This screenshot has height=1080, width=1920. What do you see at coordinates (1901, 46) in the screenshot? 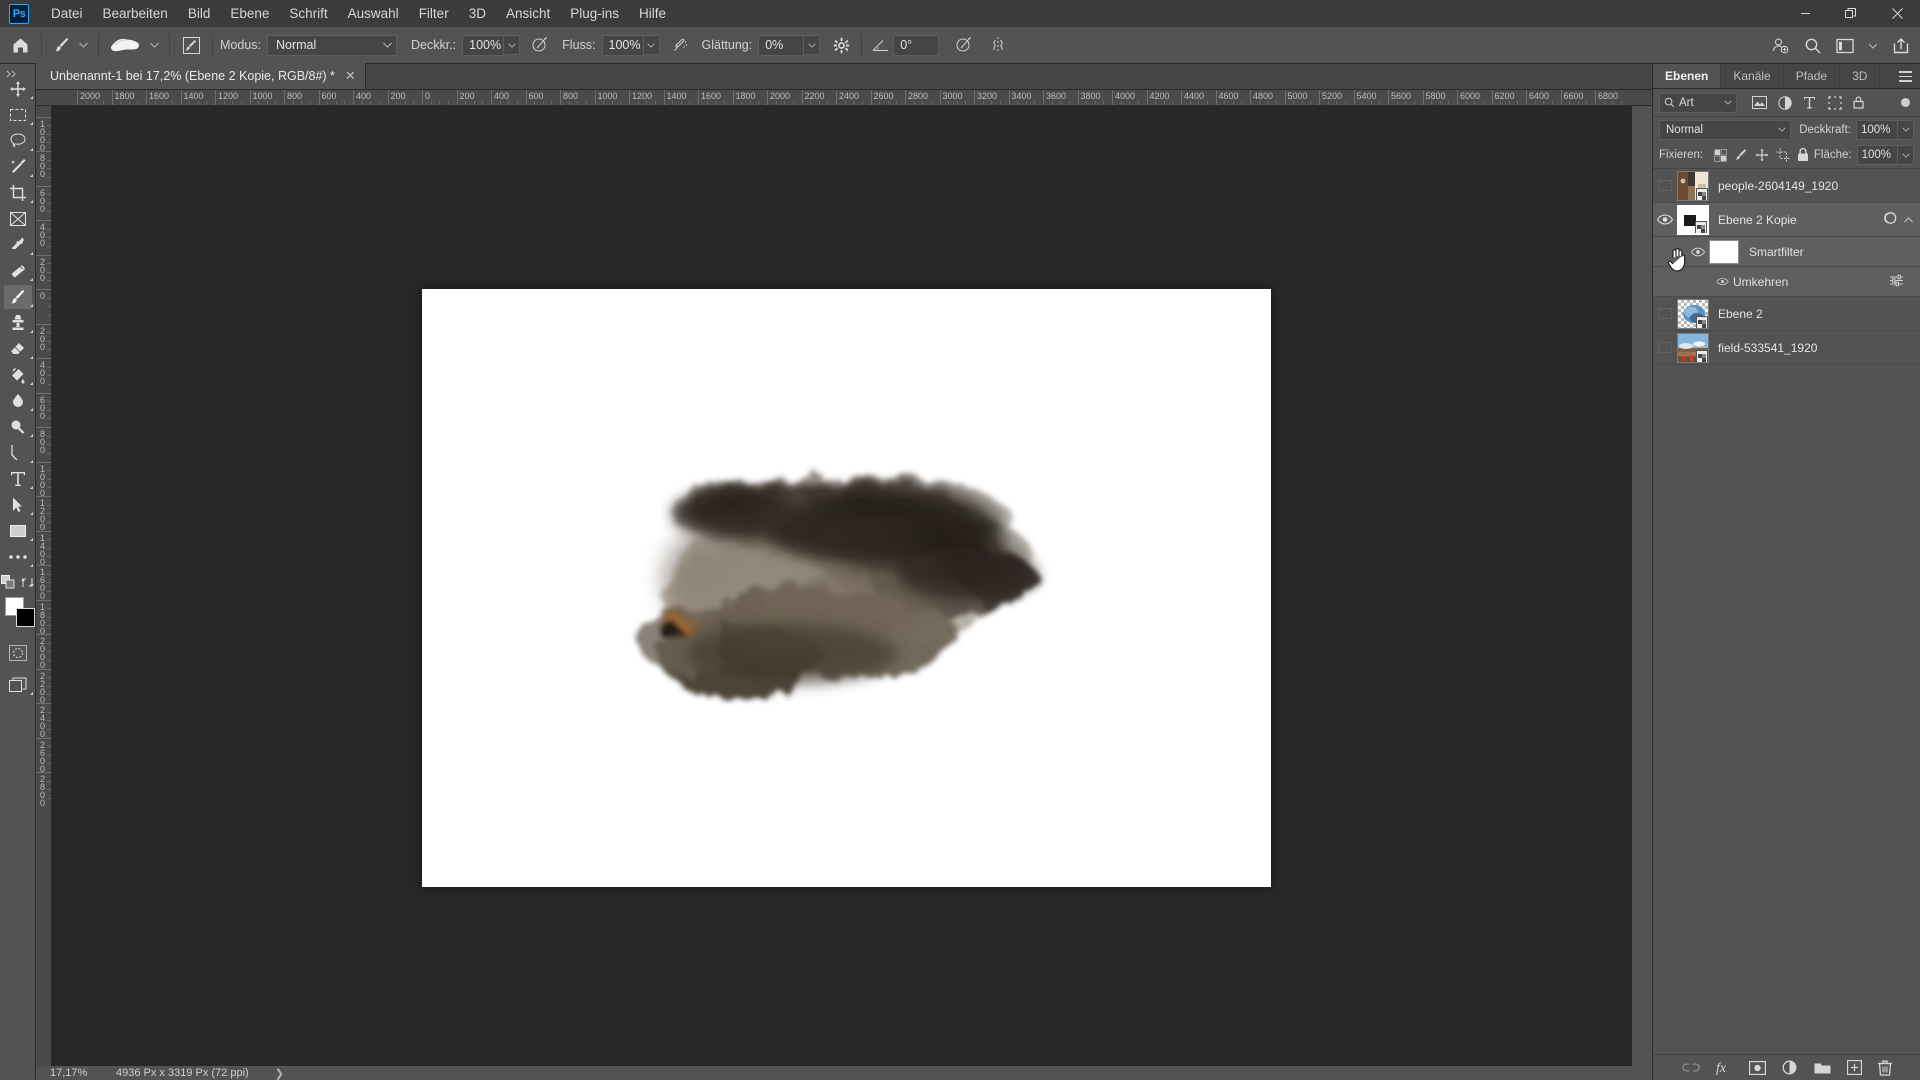
I see `cloud-upload-icon` at bounding box center [1901, 46].